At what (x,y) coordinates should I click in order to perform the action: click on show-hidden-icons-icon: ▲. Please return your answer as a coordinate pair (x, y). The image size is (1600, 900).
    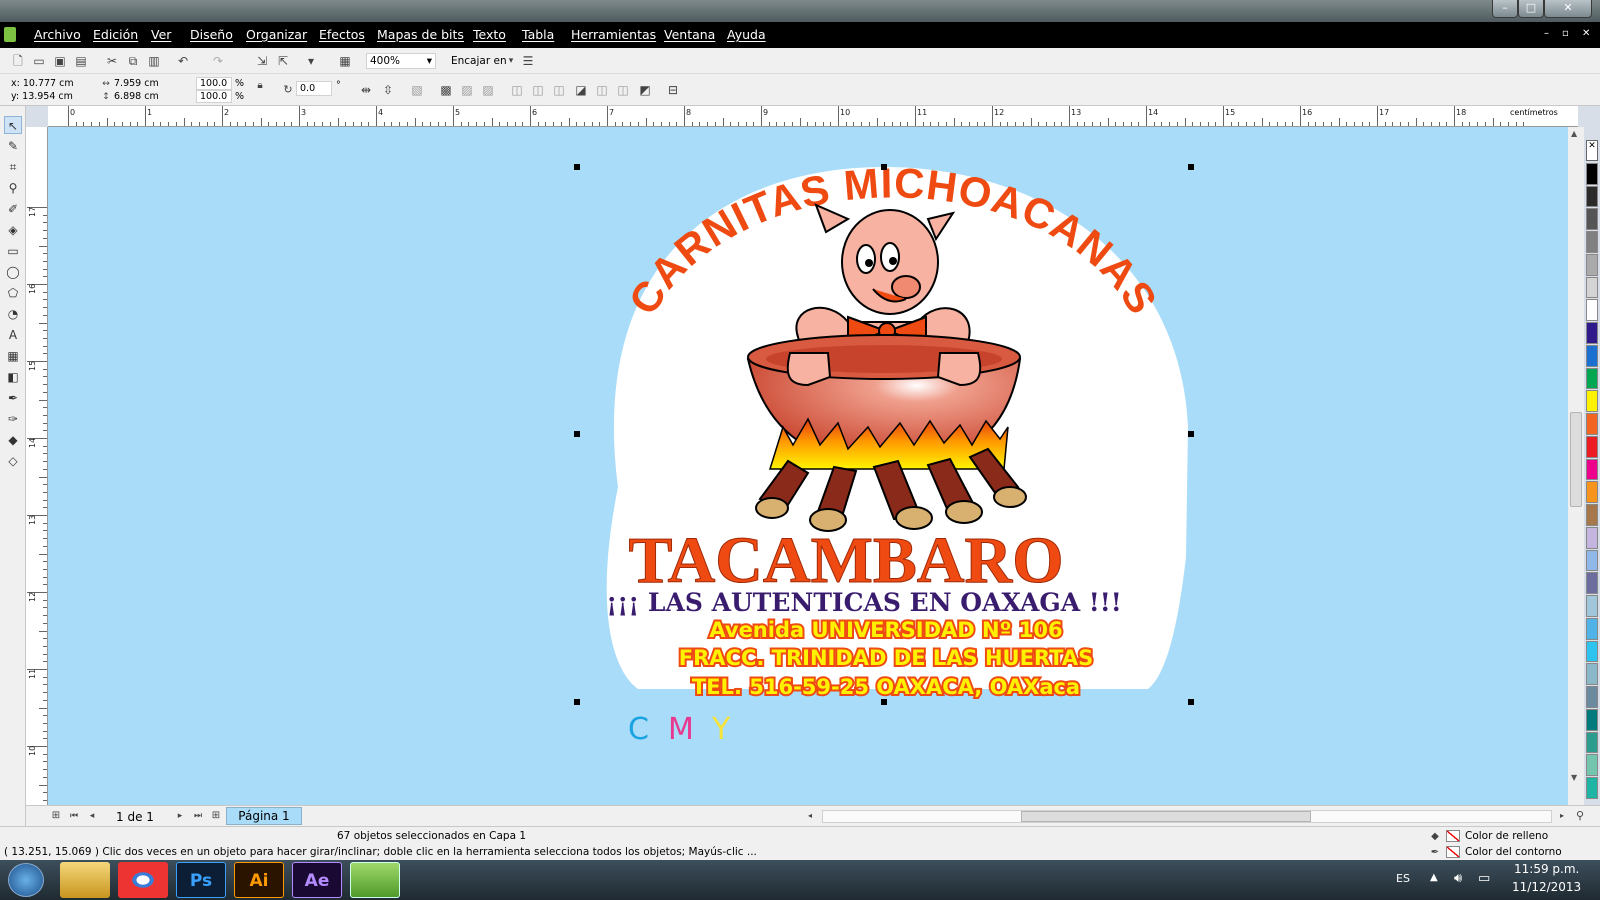
    Looking at the image, I should click on (1434, 877).